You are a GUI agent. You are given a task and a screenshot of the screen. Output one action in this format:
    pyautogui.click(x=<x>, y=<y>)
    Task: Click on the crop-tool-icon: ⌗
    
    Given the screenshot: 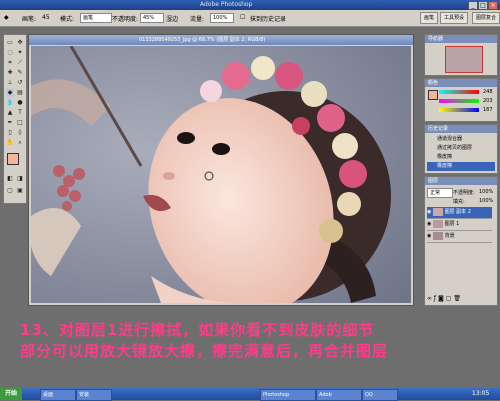 What is the action you would take?
    pyautogui.click(x=10, y=63)
    